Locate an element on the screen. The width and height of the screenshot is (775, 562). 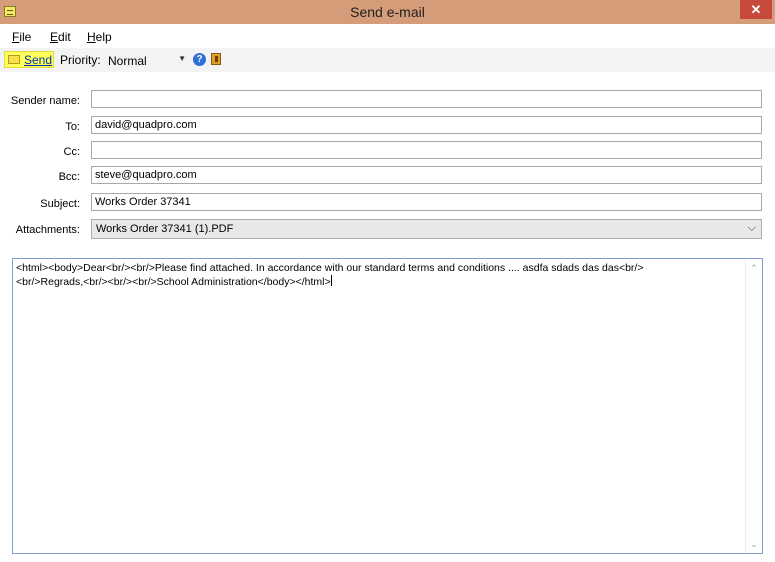
to-label: To: is located at coordinates (72, 127).